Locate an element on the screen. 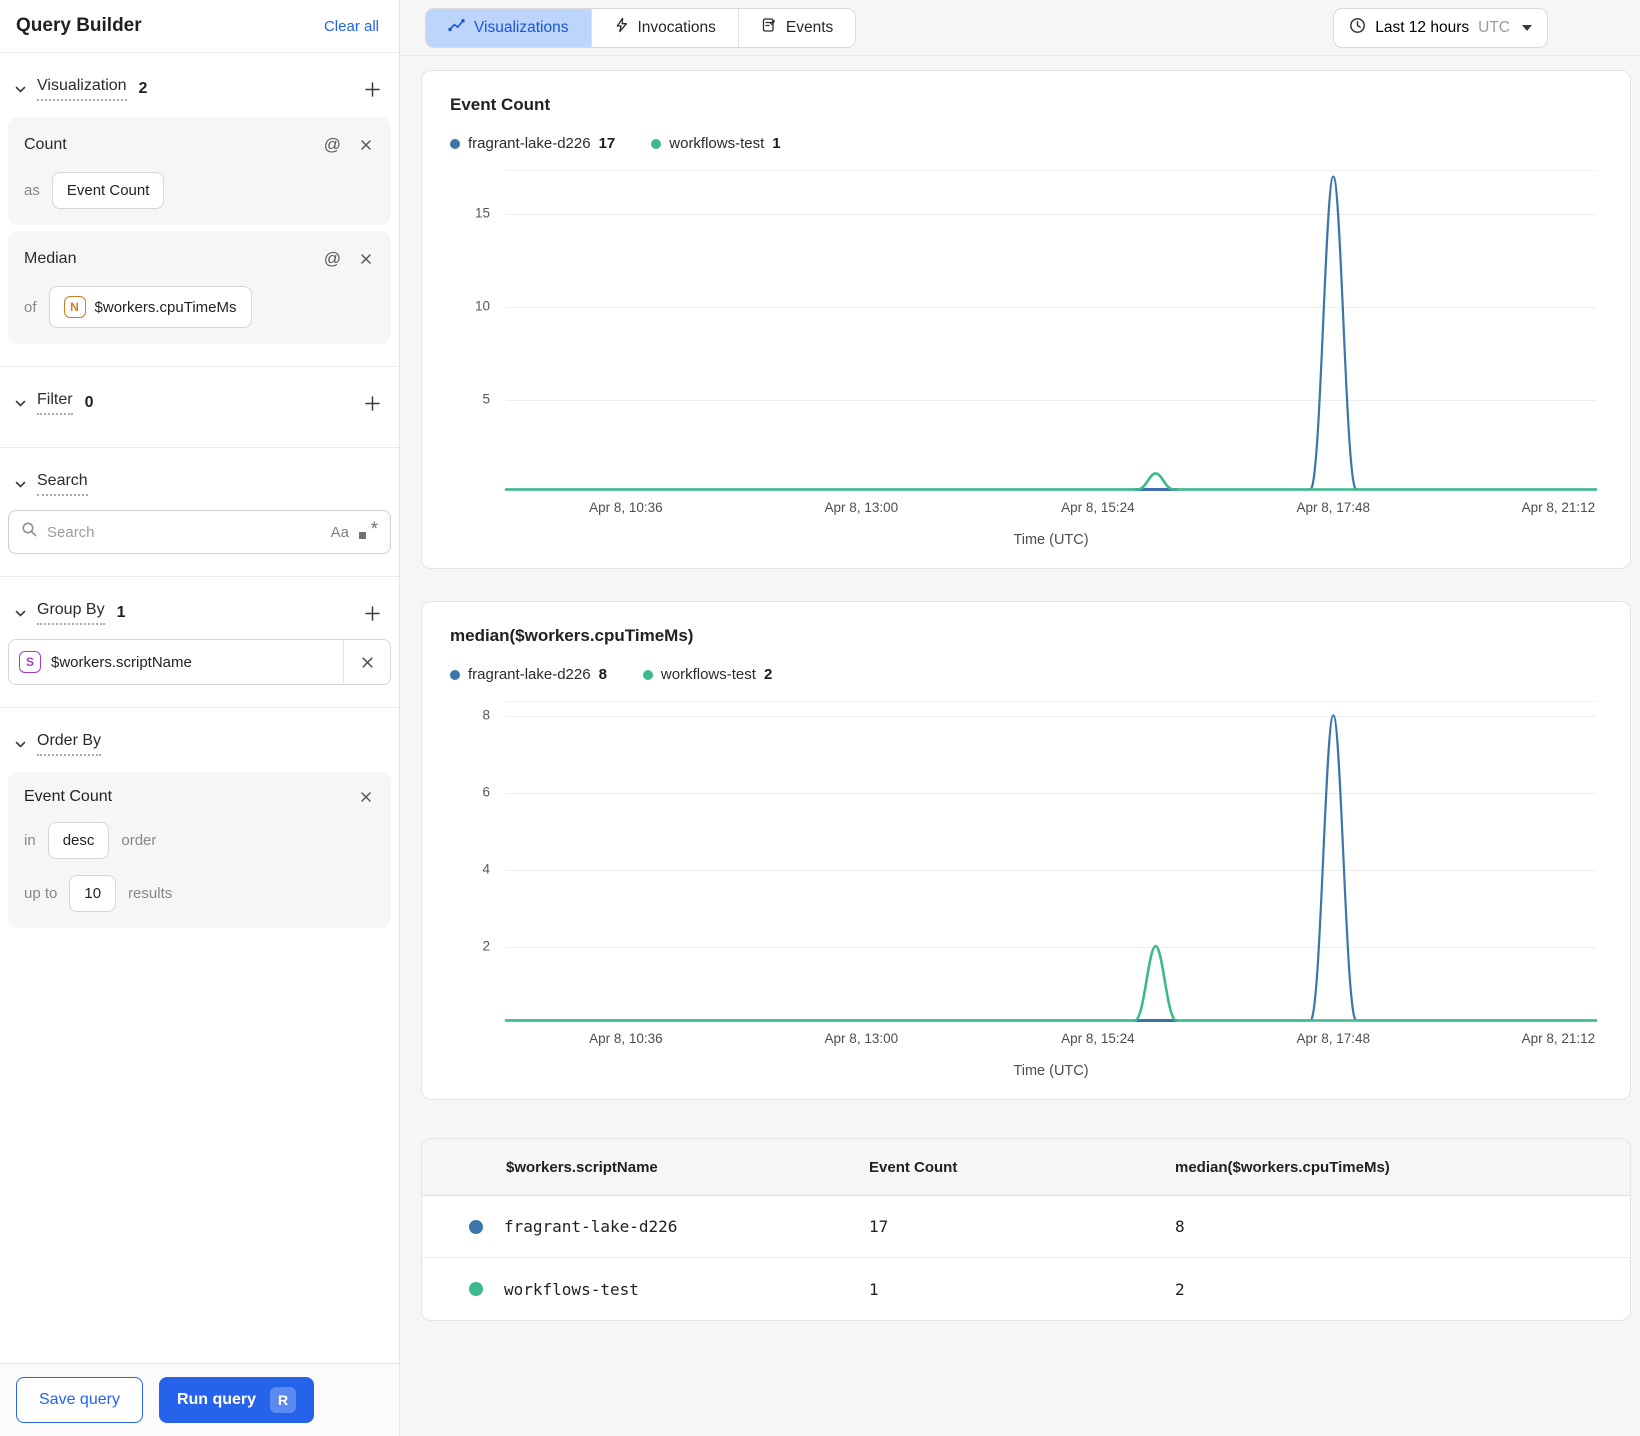 The image size is (1640, 1436). lightning-bolt-icon is located at coordinates (621, 27).